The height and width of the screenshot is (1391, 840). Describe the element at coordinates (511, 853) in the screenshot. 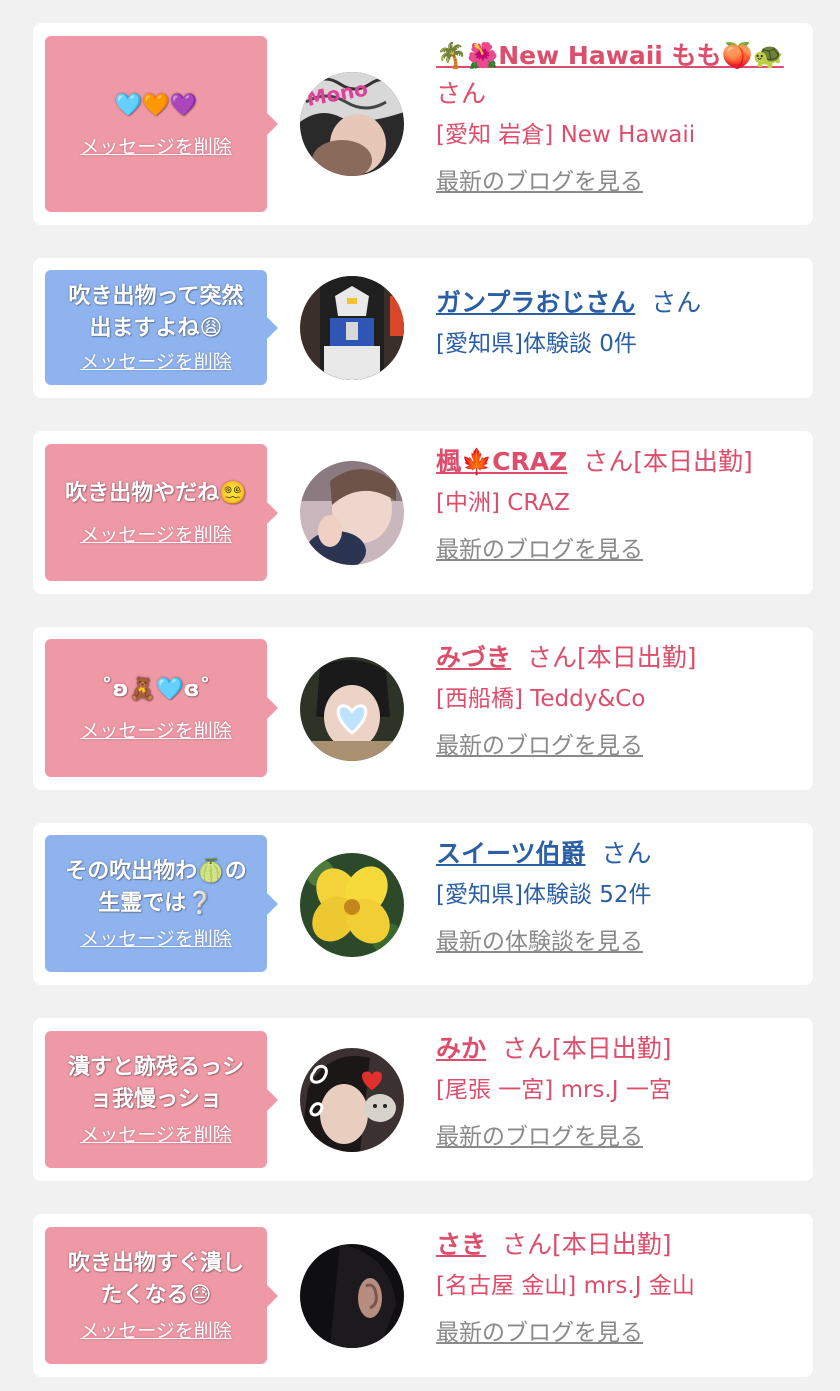

I see `sender-name-link: スイーツ伯爵` at that location.